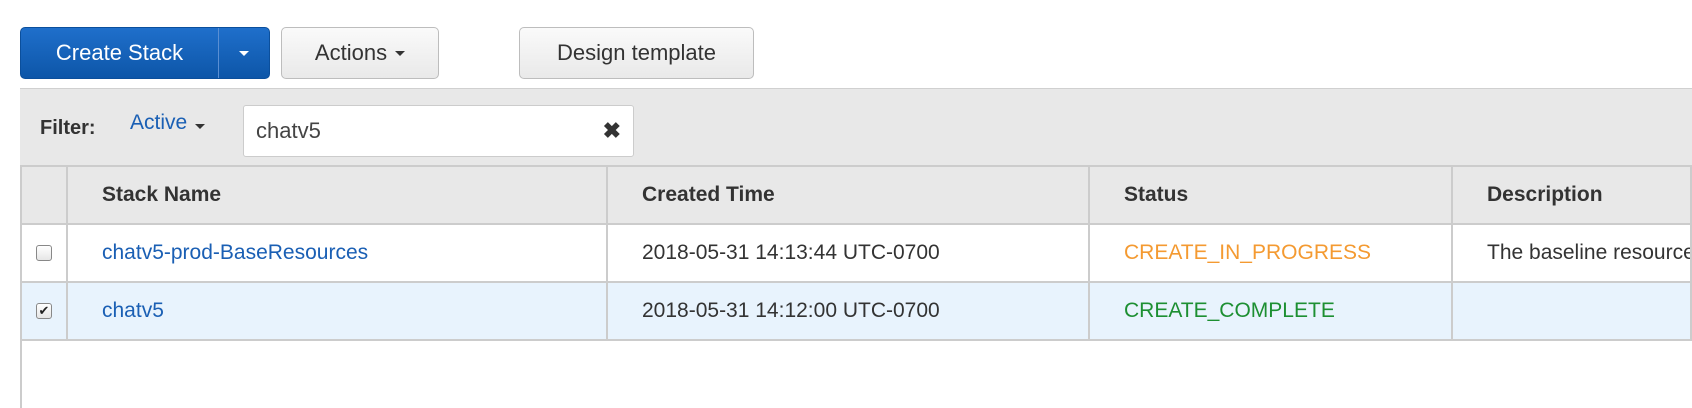 The width and height of the screenshot is (1692, 408). Describe the element at coordinates (351, 52) in the screenshot. I see `actions-label: Actions` at that location.